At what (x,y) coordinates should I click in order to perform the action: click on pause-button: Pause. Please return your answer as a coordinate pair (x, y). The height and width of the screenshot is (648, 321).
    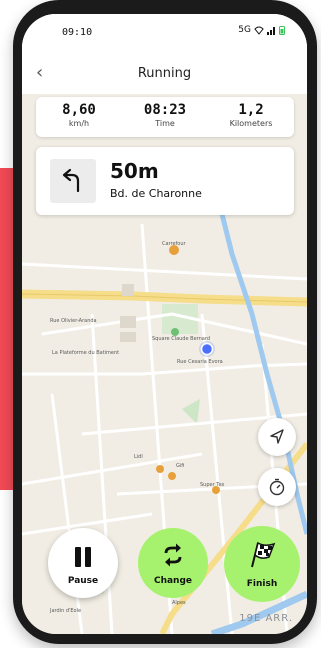
    Looking at the image, I should click on (83, 563).